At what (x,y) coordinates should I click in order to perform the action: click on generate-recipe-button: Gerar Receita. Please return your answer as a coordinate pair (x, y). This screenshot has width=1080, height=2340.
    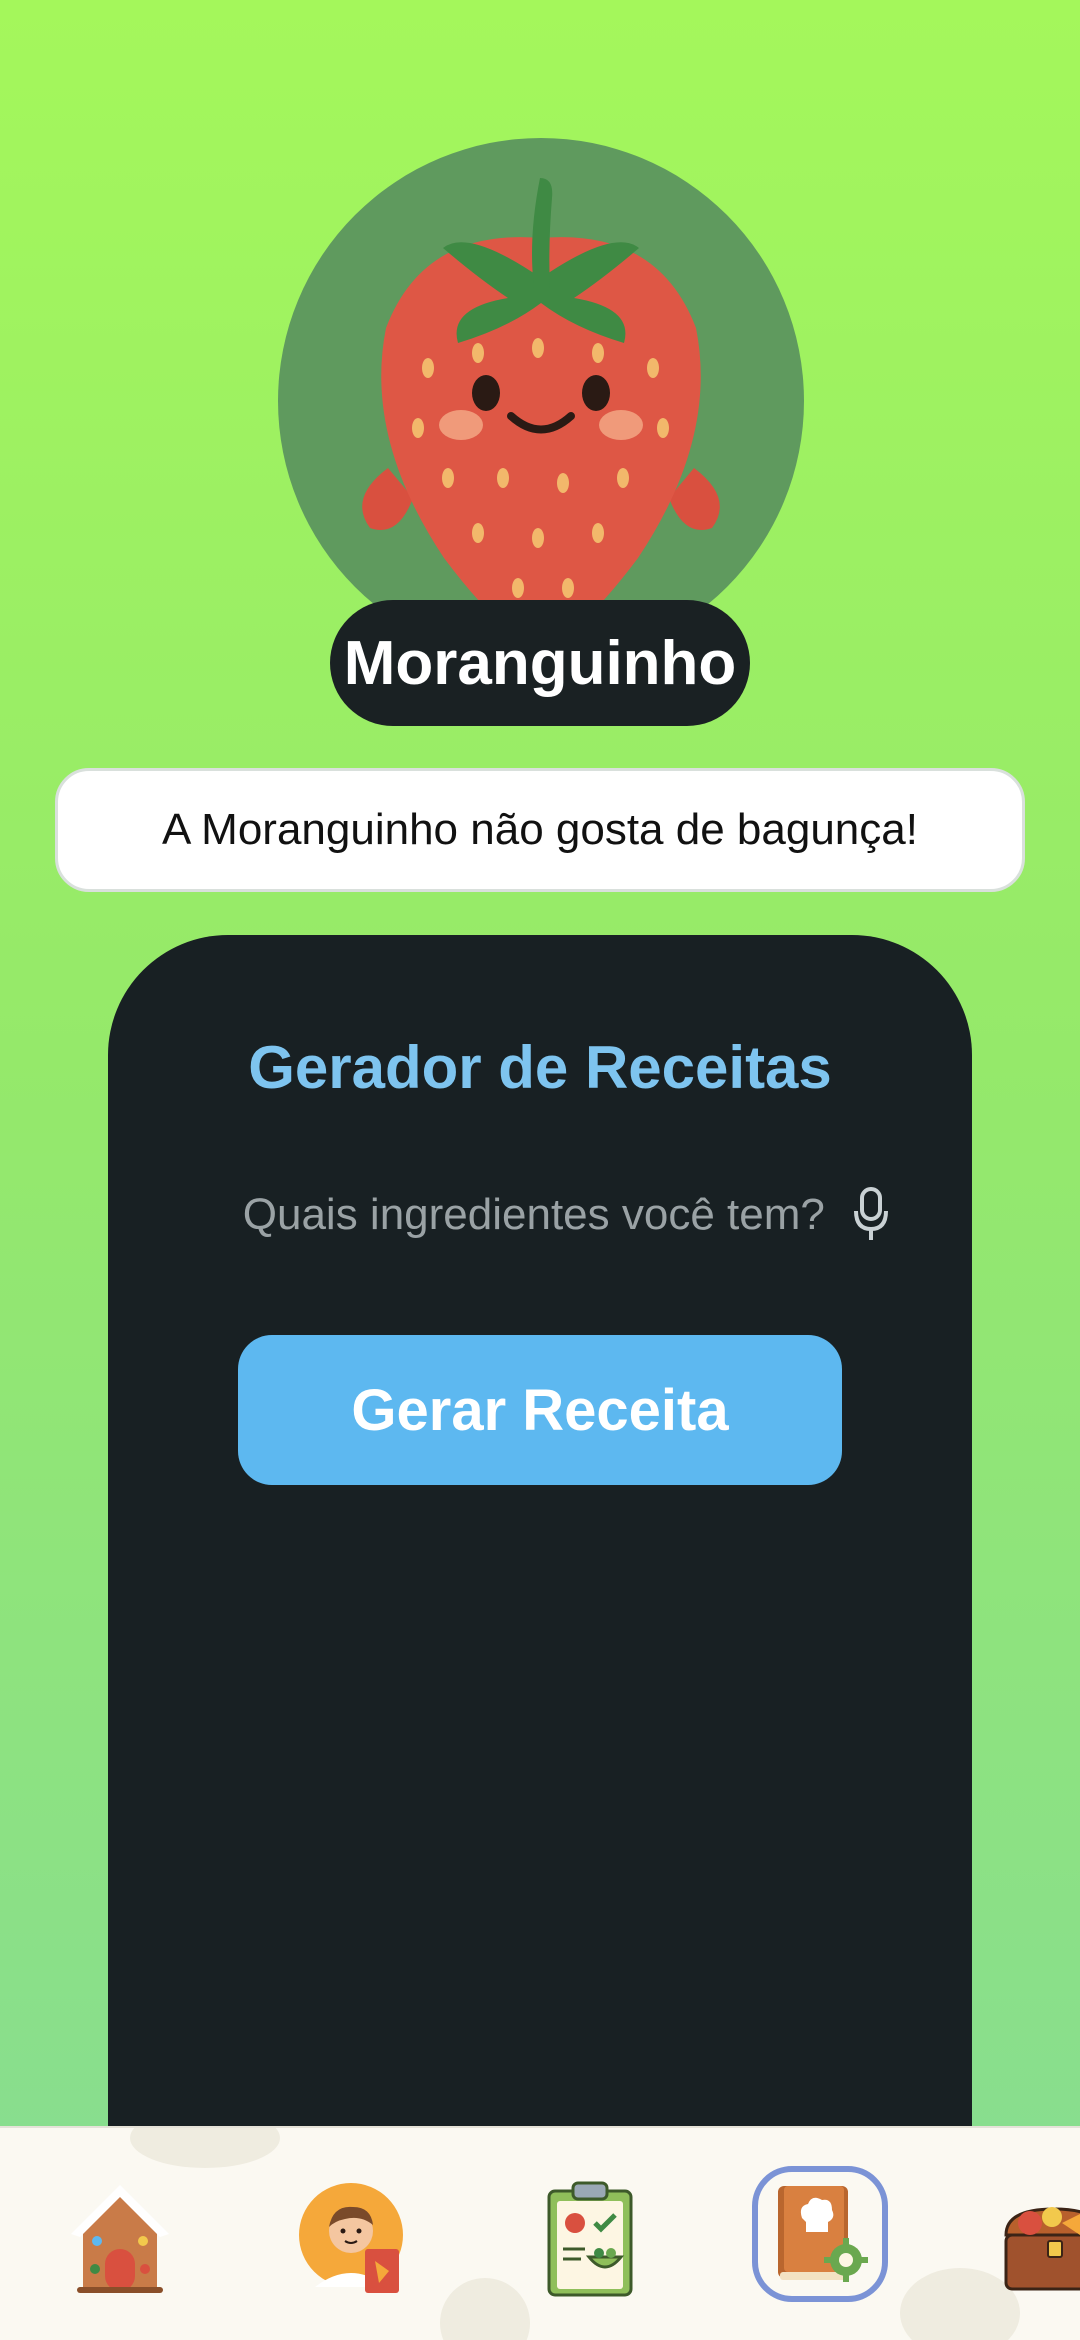
    Looking at the image, I should click on (540, 1410).